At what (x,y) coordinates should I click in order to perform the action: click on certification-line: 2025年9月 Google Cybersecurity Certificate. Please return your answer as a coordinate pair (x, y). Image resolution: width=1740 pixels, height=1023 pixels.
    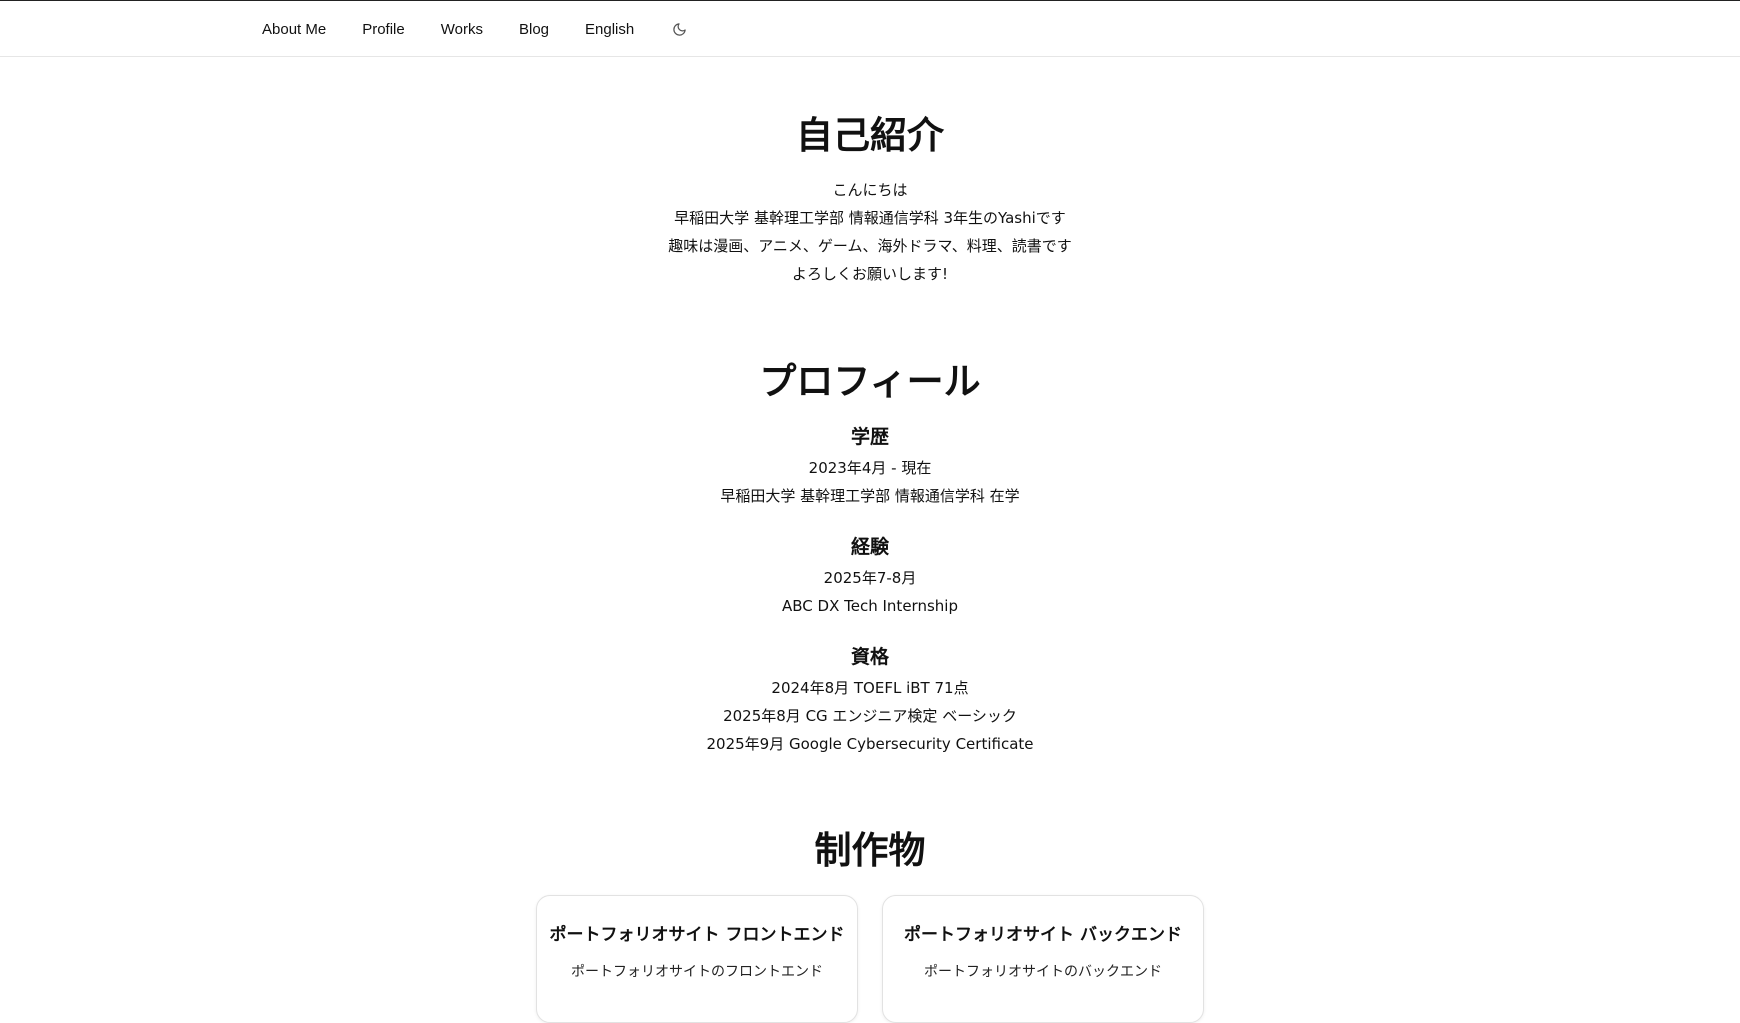
    Looking at the image, I should click on (870, 744).